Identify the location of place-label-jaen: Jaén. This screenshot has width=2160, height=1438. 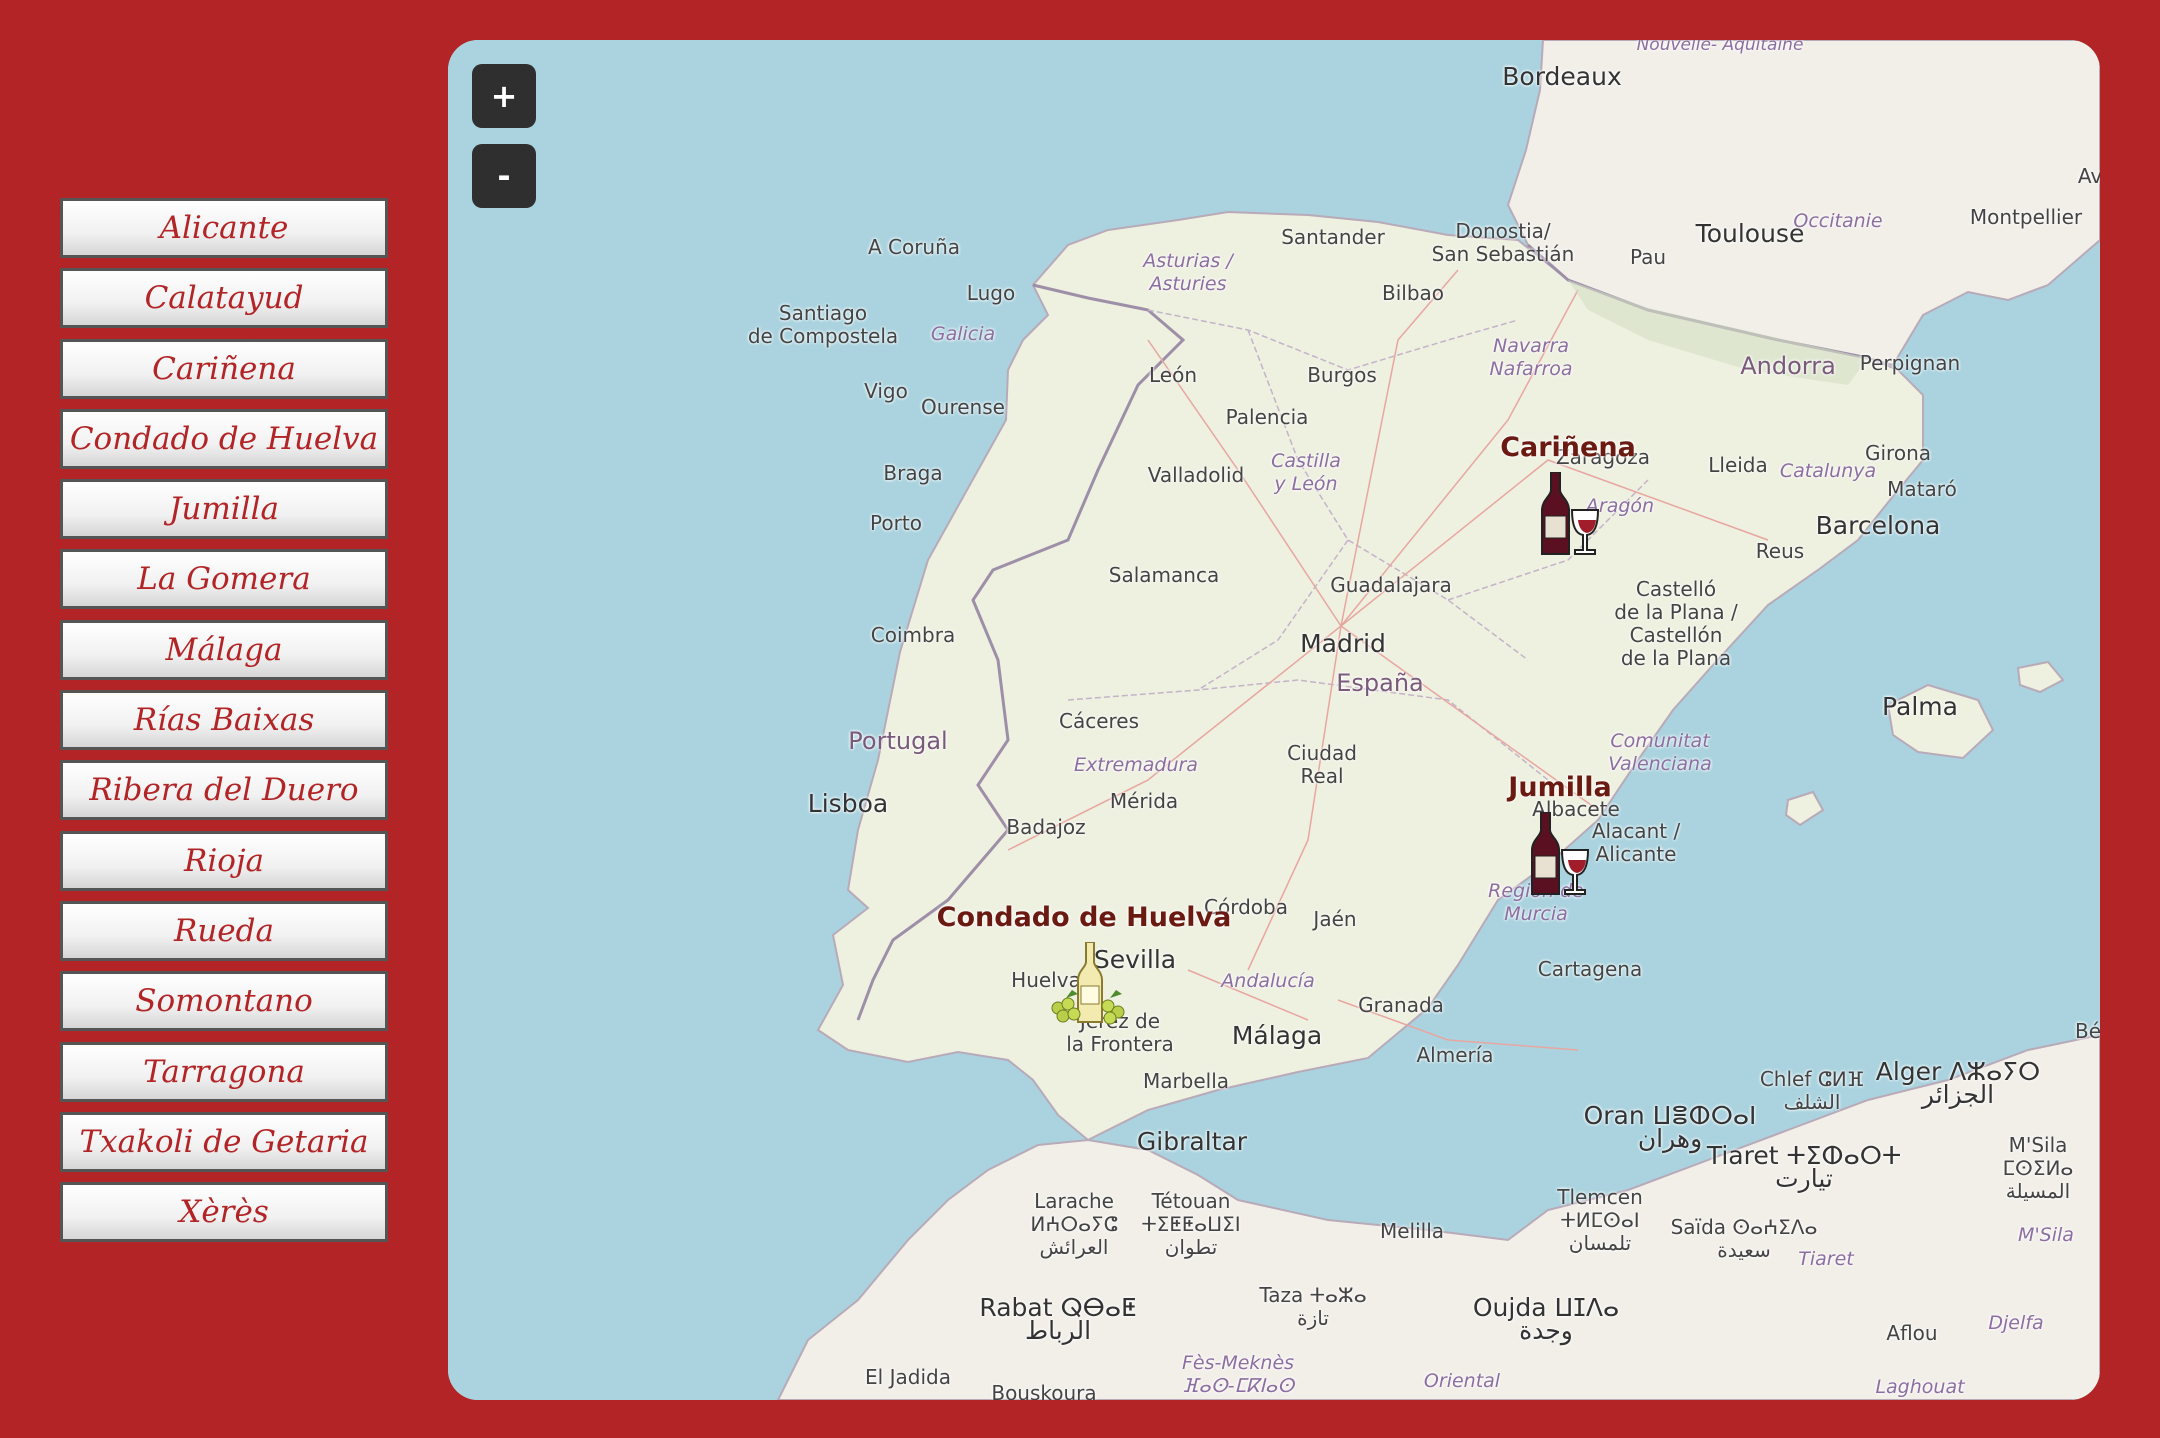
(1335, 919).